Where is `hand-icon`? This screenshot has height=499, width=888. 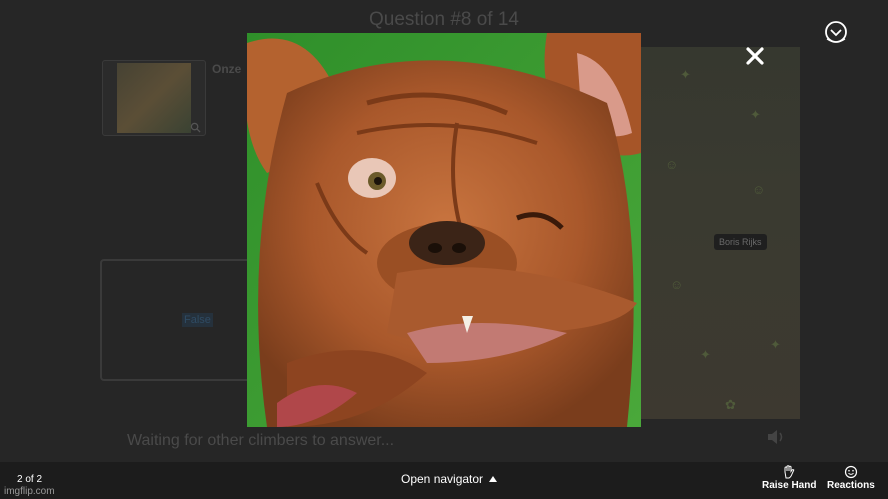 hand-icon is located at coordinates (789, 472).